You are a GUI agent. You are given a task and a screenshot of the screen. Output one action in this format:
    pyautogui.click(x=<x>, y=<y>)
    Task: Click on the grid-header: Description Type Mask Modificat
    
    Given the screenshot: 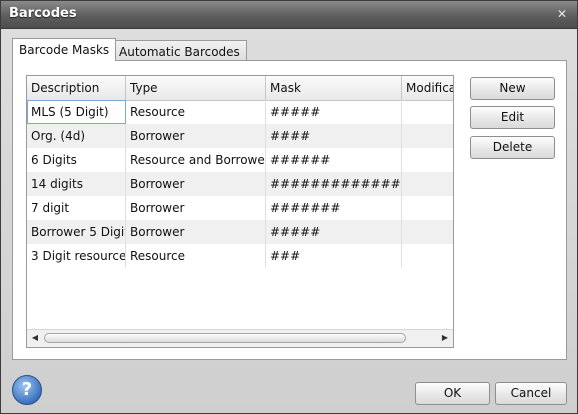 What is the action you would take?
    pyautogui.click(x=240, y=88)
    